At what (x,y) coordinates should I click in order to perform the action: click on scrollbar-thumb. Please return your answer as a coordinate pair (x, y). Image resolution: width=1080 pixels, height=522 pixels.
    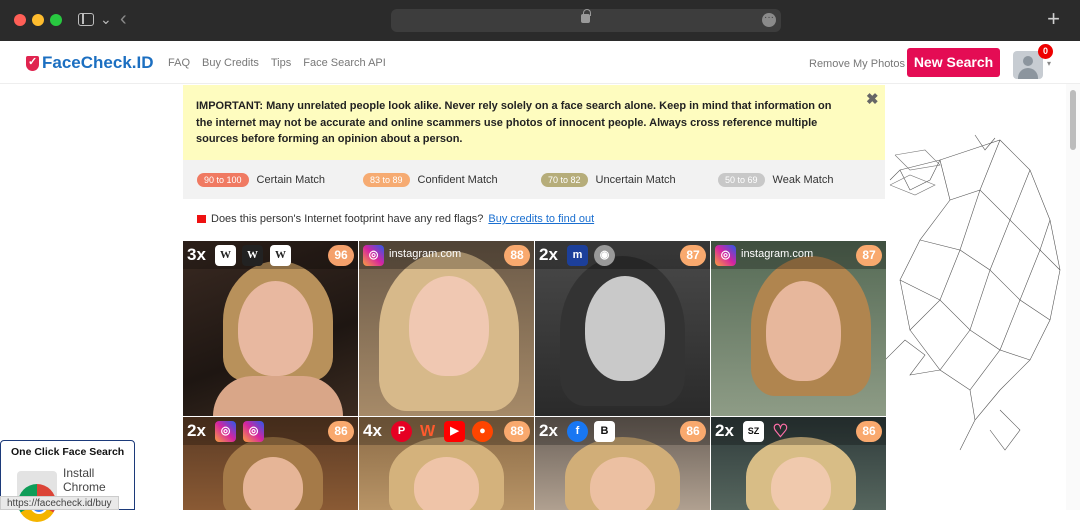
    Looking at the image, I should click on (1073, 120).